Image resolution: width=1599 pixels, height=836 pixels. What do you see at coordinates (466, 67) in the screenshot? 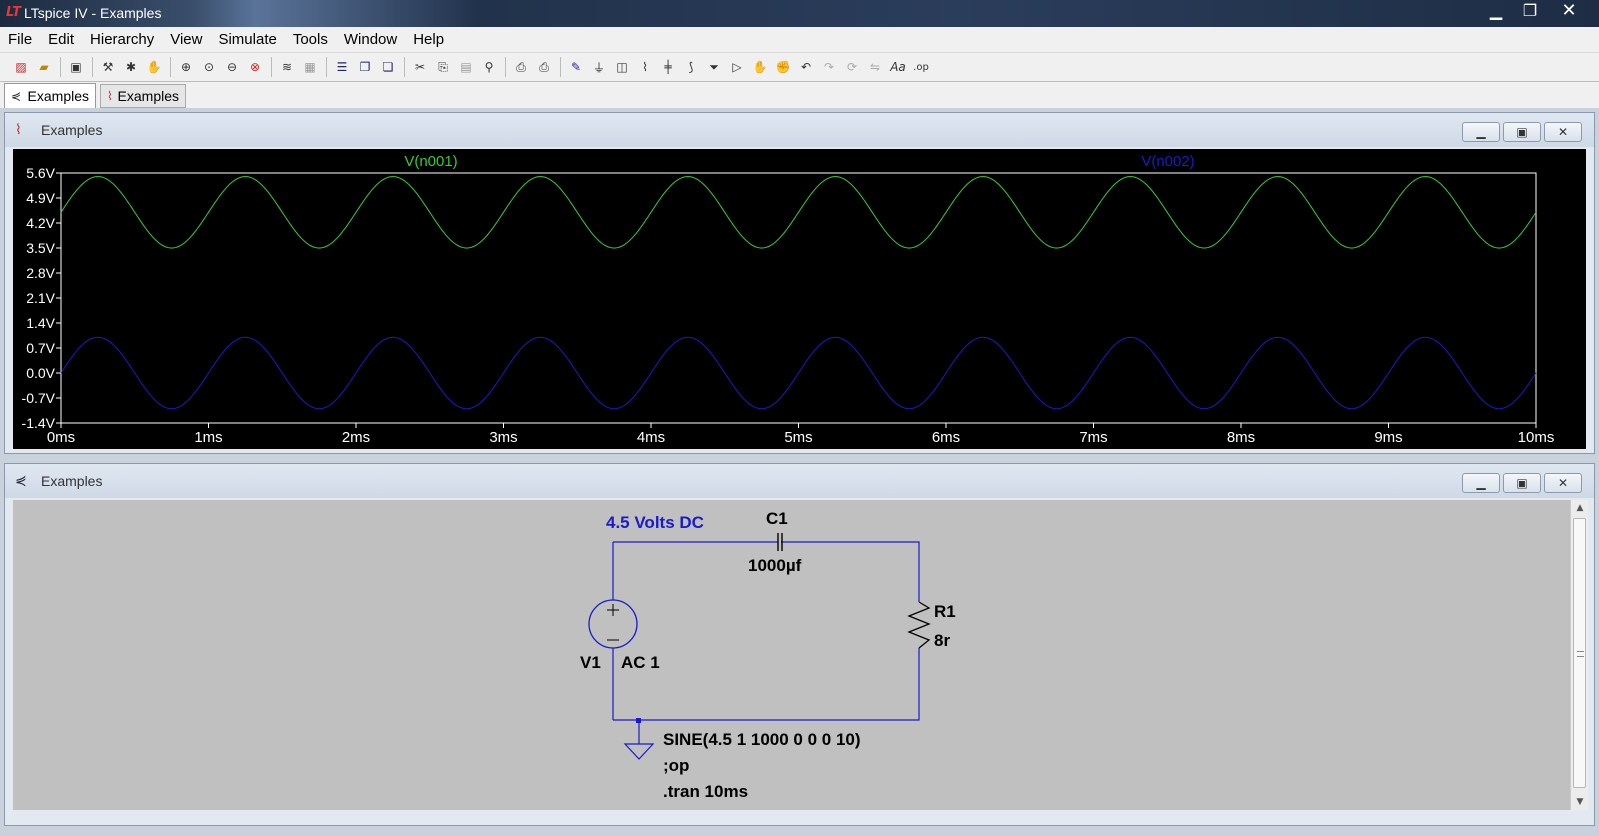
I see `paste-icon: ▤` at bounding box center [466, 67].